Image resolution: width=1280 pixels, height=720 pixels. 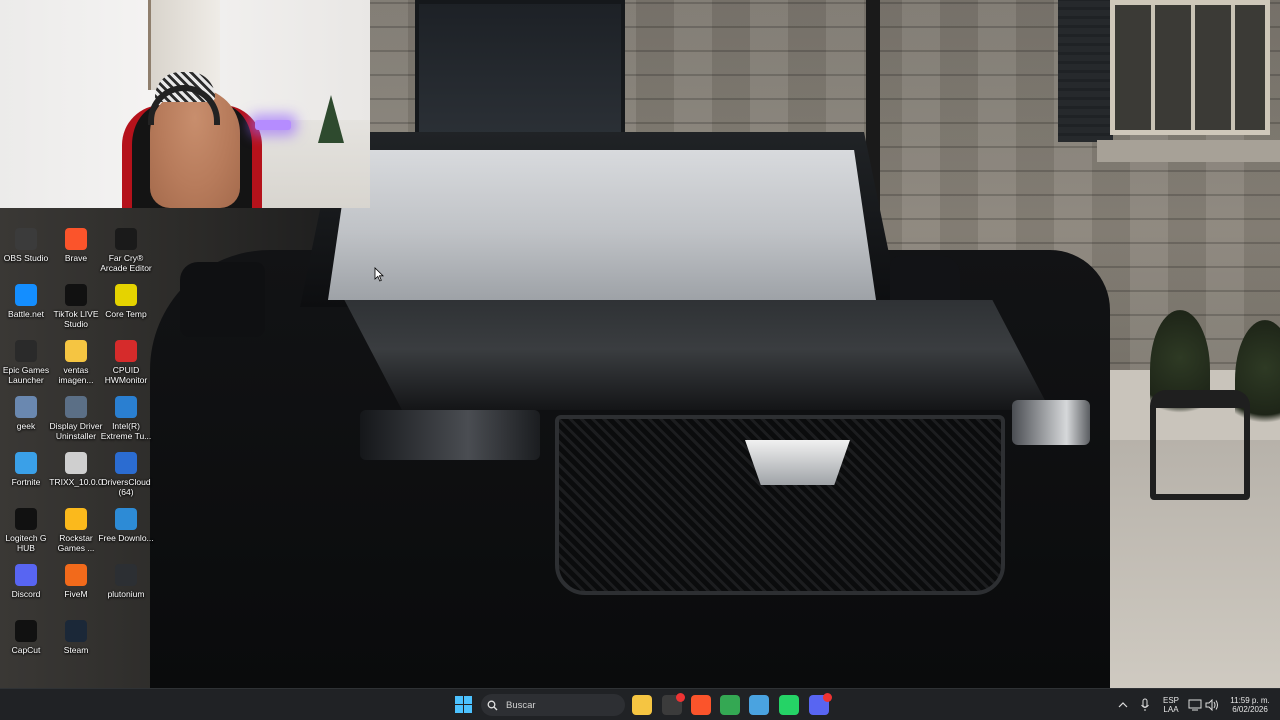 What do you see at coordinates (76, 351) in the screenshot?
I see `folder-icon` at bounding box center [76, 351].